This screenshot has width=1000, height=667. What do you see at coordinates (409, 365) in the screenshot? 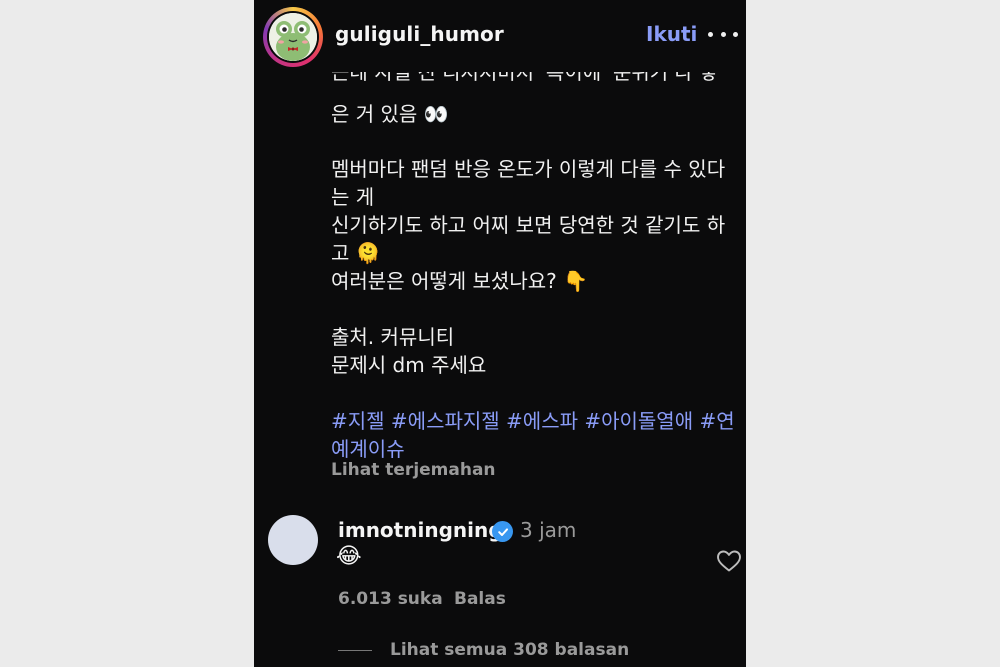
I see `caption-line: 문제시 dm 주세요` at bounding box center [409, 365].